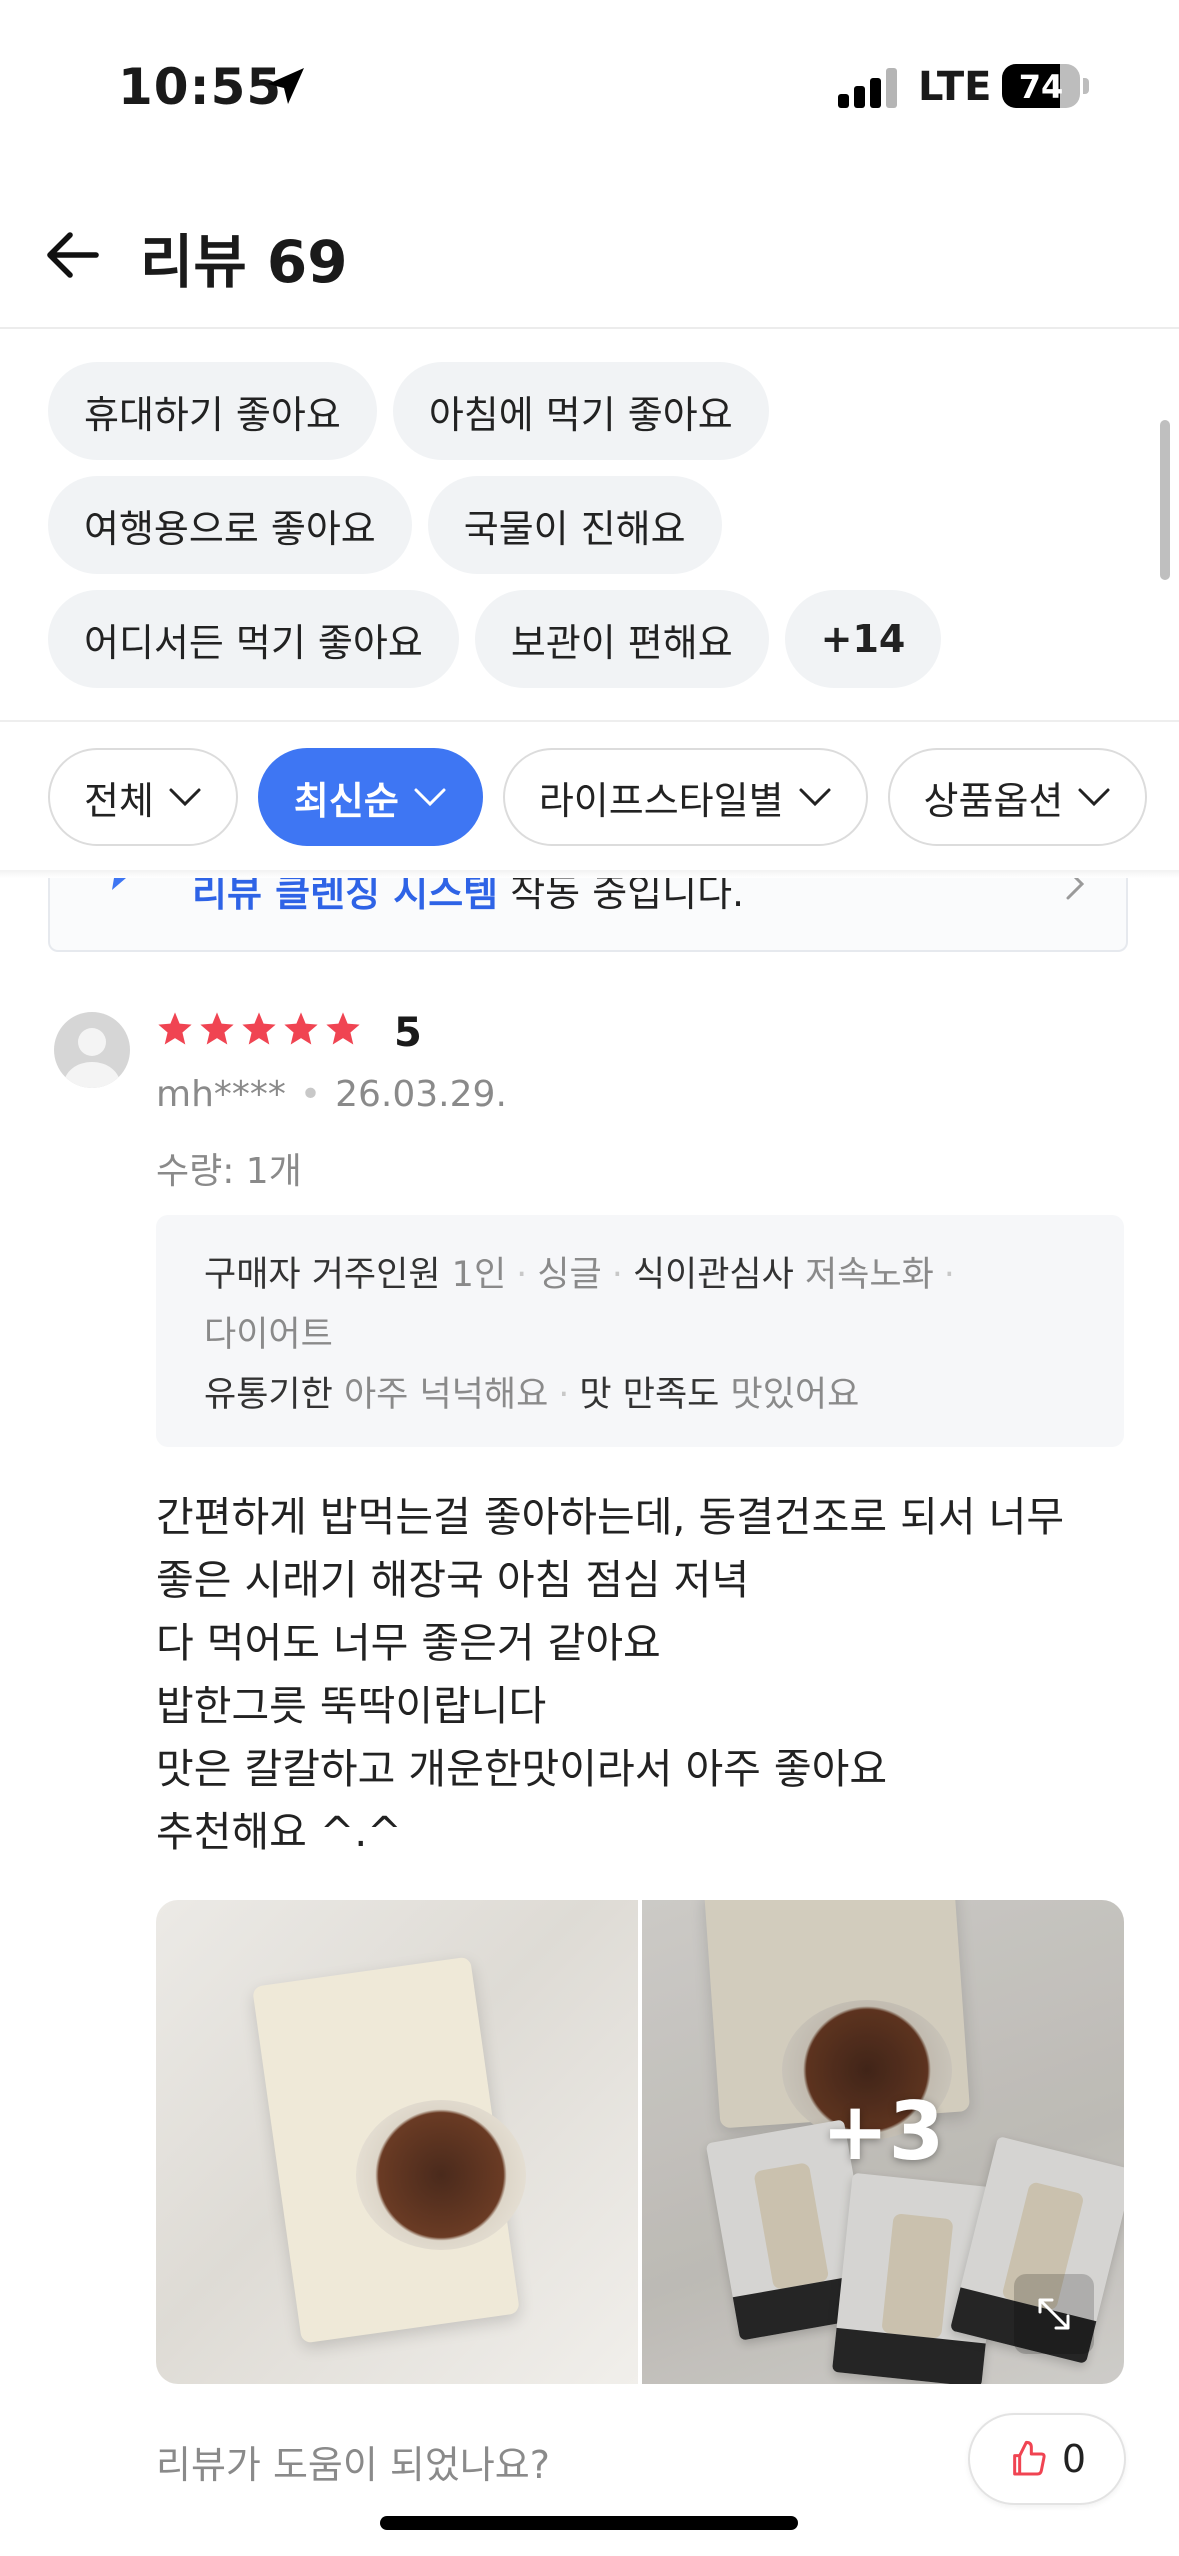 This screenshot has height=2556, width=1179. I want to click on filter-bar: 전체 최신순 라이프스타일별 상품옵션, so click(598, 797).